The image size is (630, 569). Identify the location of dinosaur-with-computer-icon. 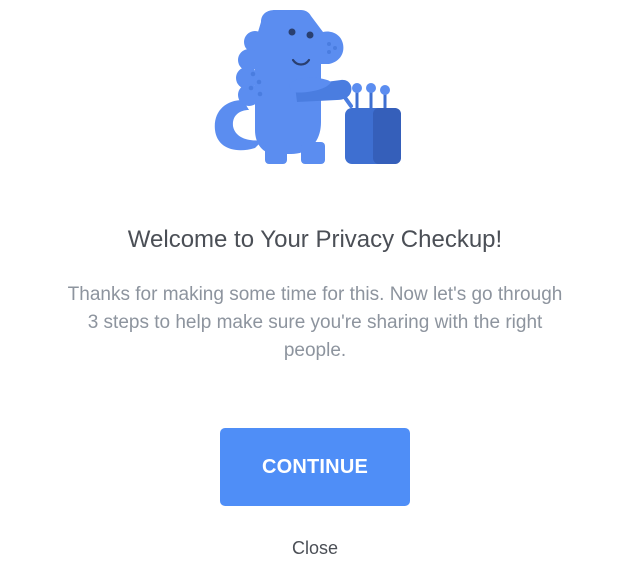
(311, 87).